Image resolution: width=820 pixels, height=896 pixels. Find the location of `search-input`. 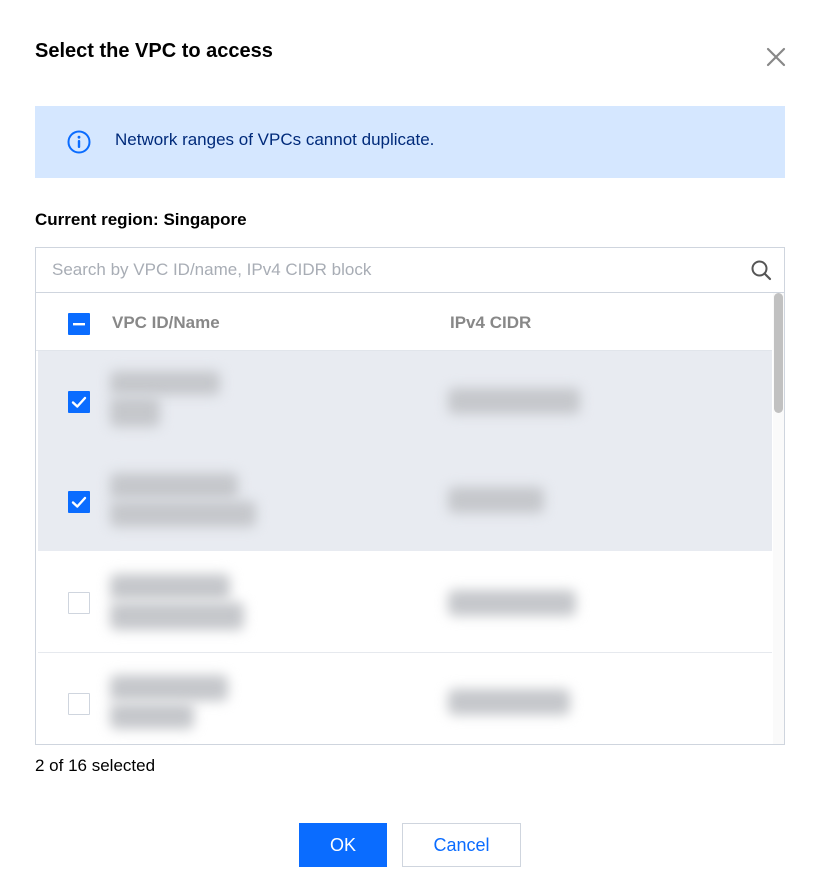

search-input is located at coordinates (394, 270).